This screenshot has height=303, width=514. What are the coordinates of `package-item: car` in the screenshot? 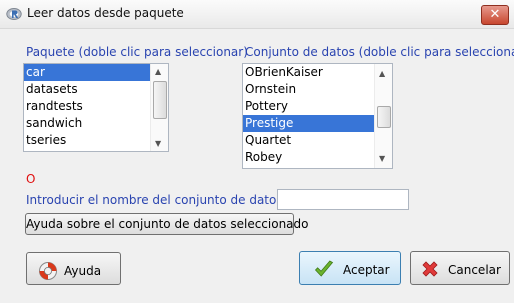 It's located at (96, 72).